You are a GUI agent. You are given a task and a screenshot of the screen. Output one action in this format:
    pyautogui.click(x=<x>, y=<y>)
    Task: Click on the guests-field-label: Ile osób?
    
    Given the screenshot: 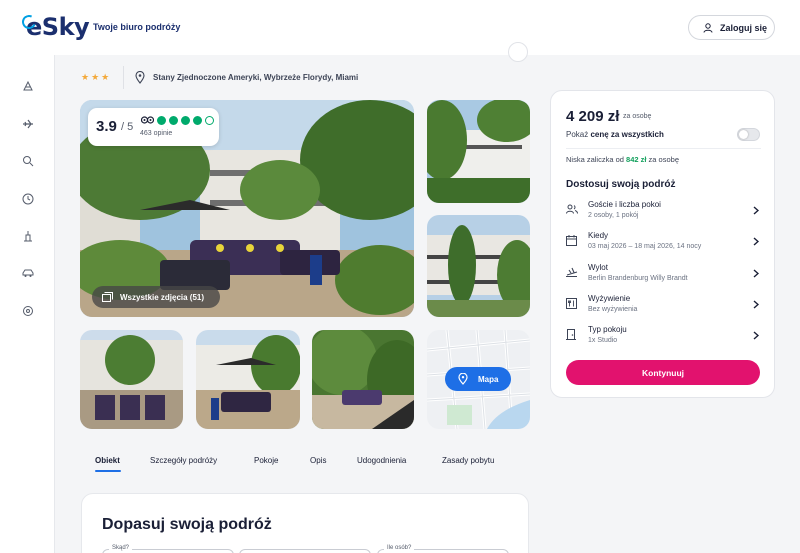 What is the action you would take?
    pyautogui.click(x=399, y=548)
    